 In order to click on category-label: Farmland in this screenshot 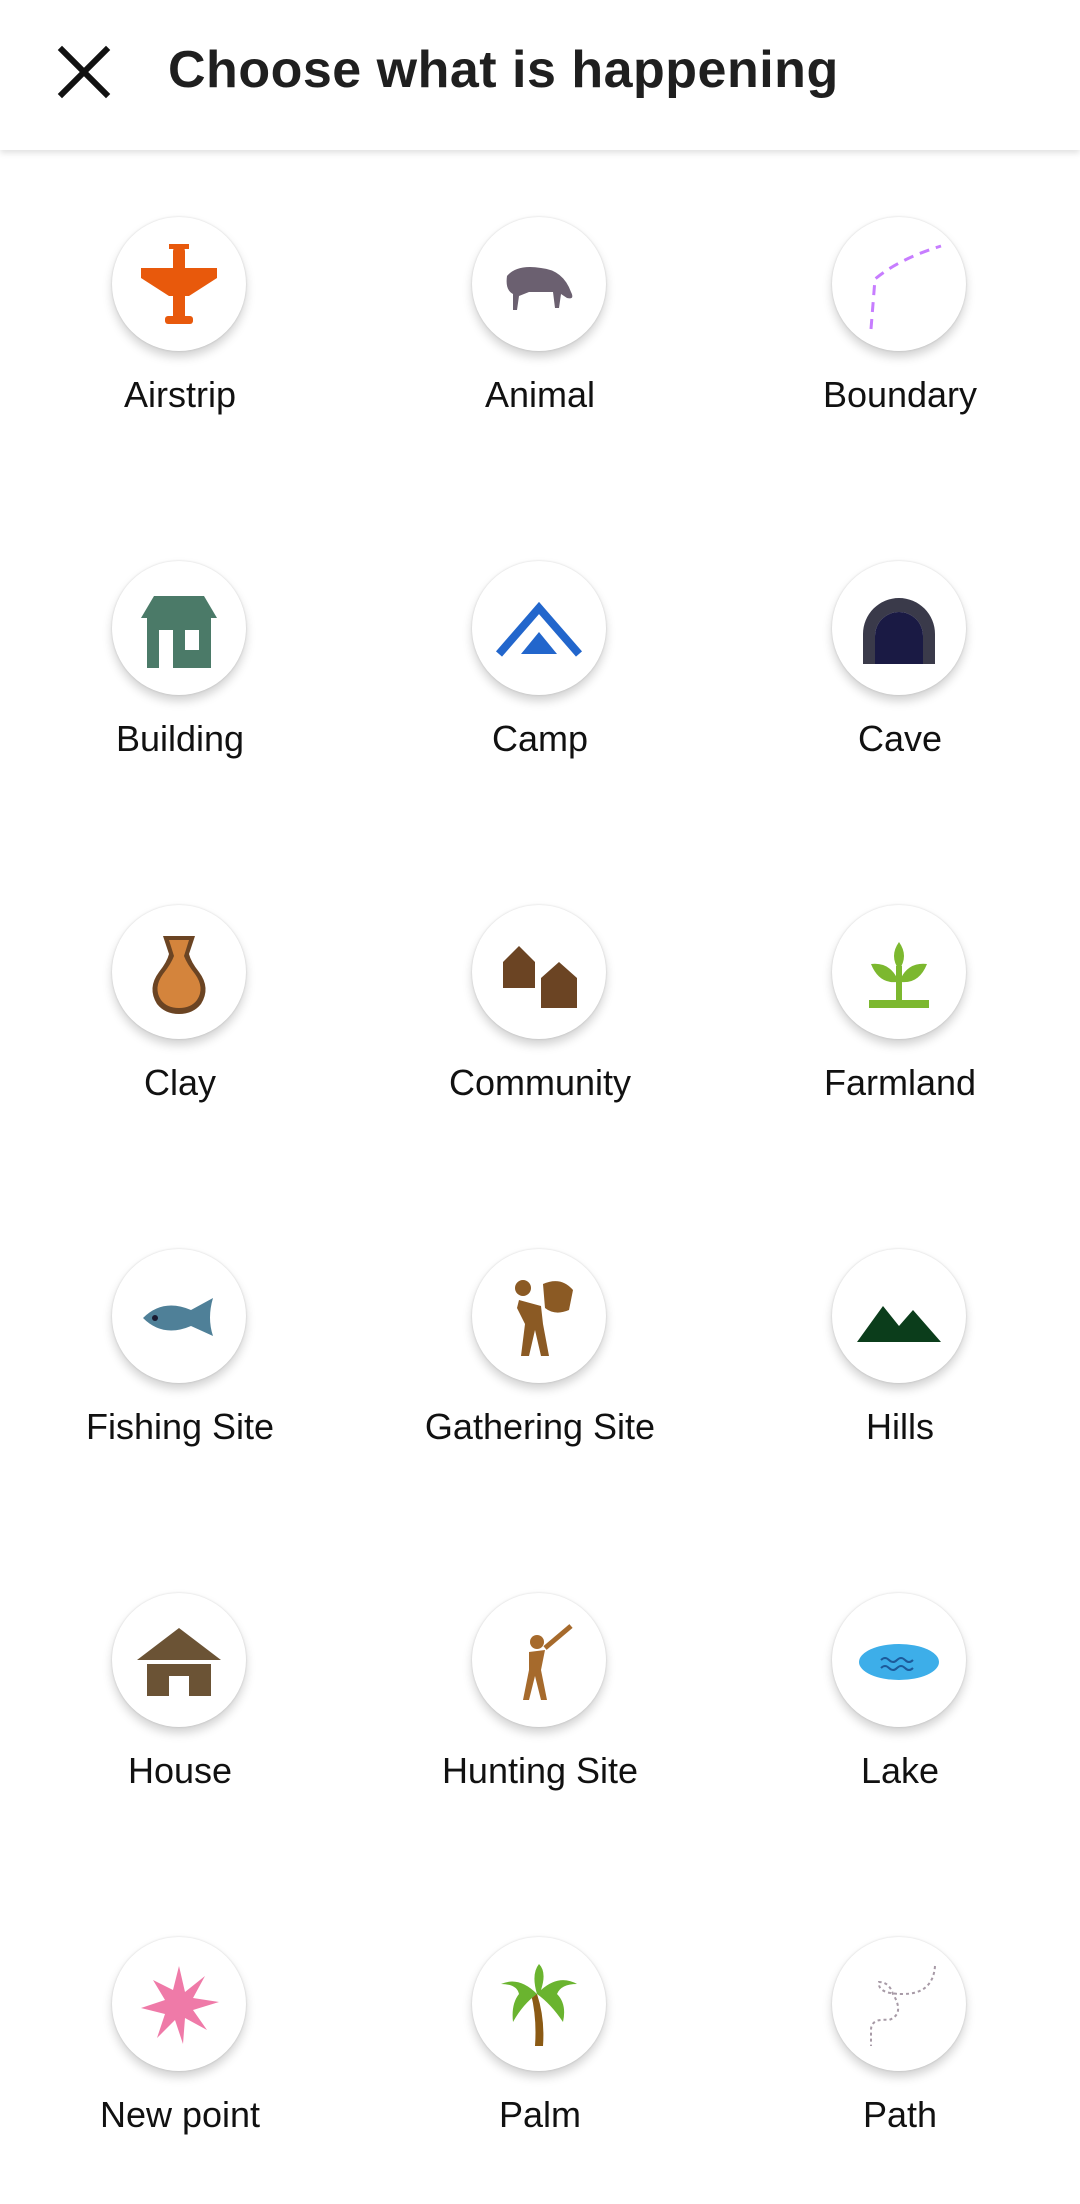, I will do `click(900, 1082)`.